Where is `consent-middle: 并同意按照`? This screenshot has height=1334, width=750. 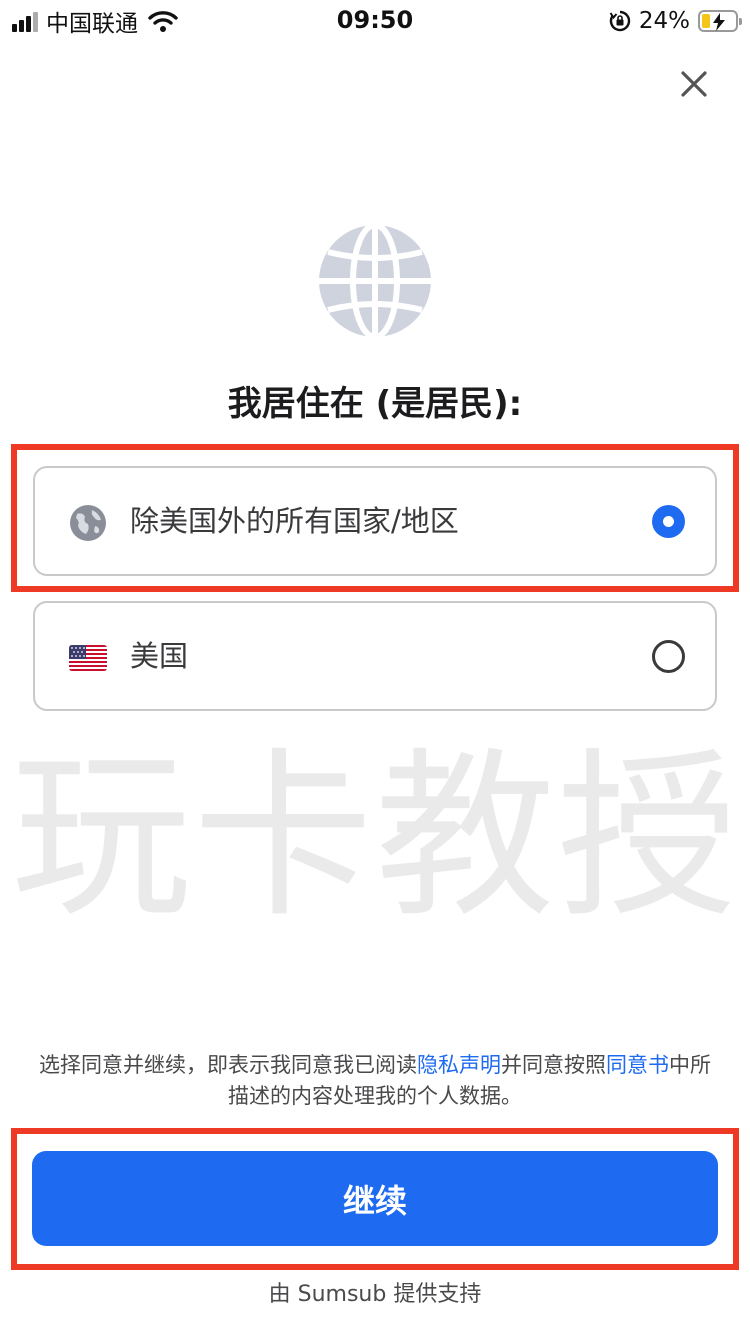
consent-middle: 并同意按照 is located at coordinates (553, 1065).